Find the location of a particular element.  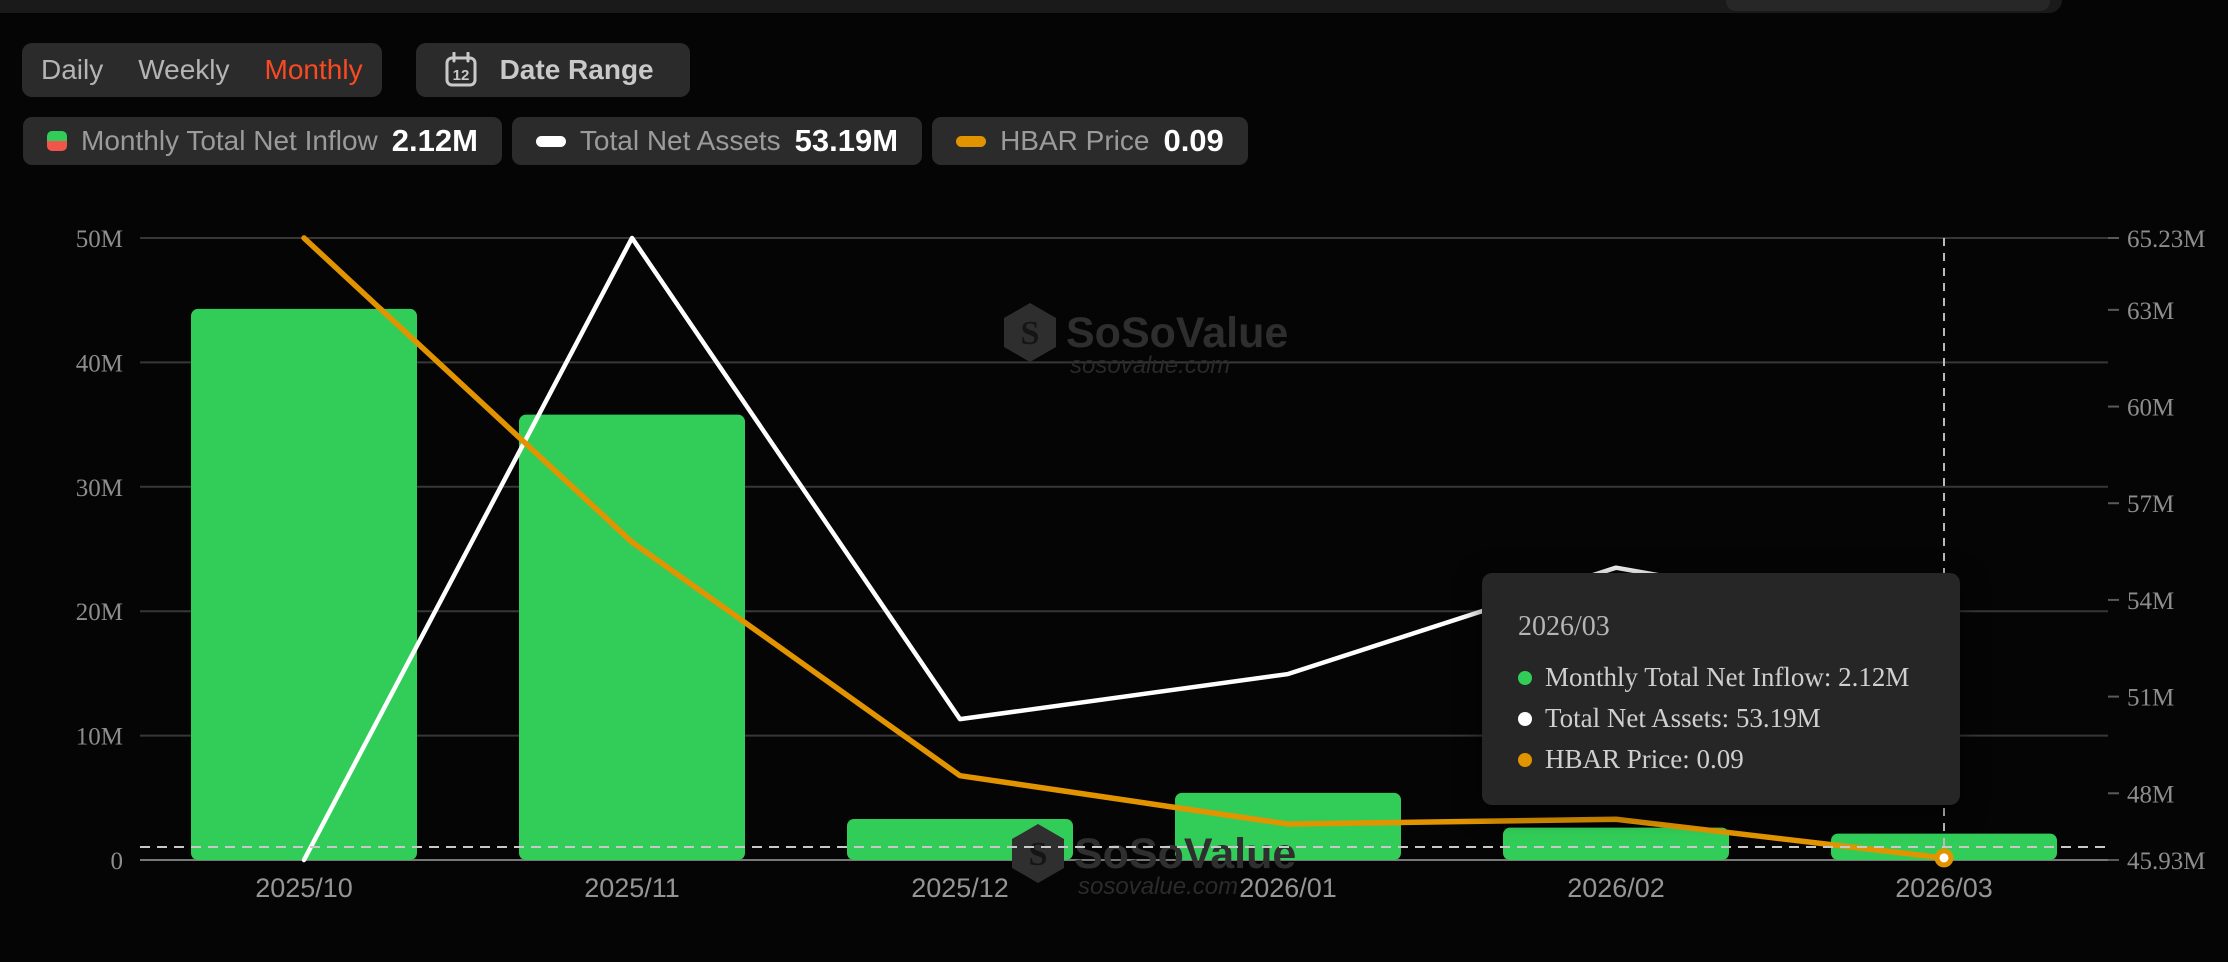

tooltip-date: 2026/03 is located at coordinates (1564, 626).